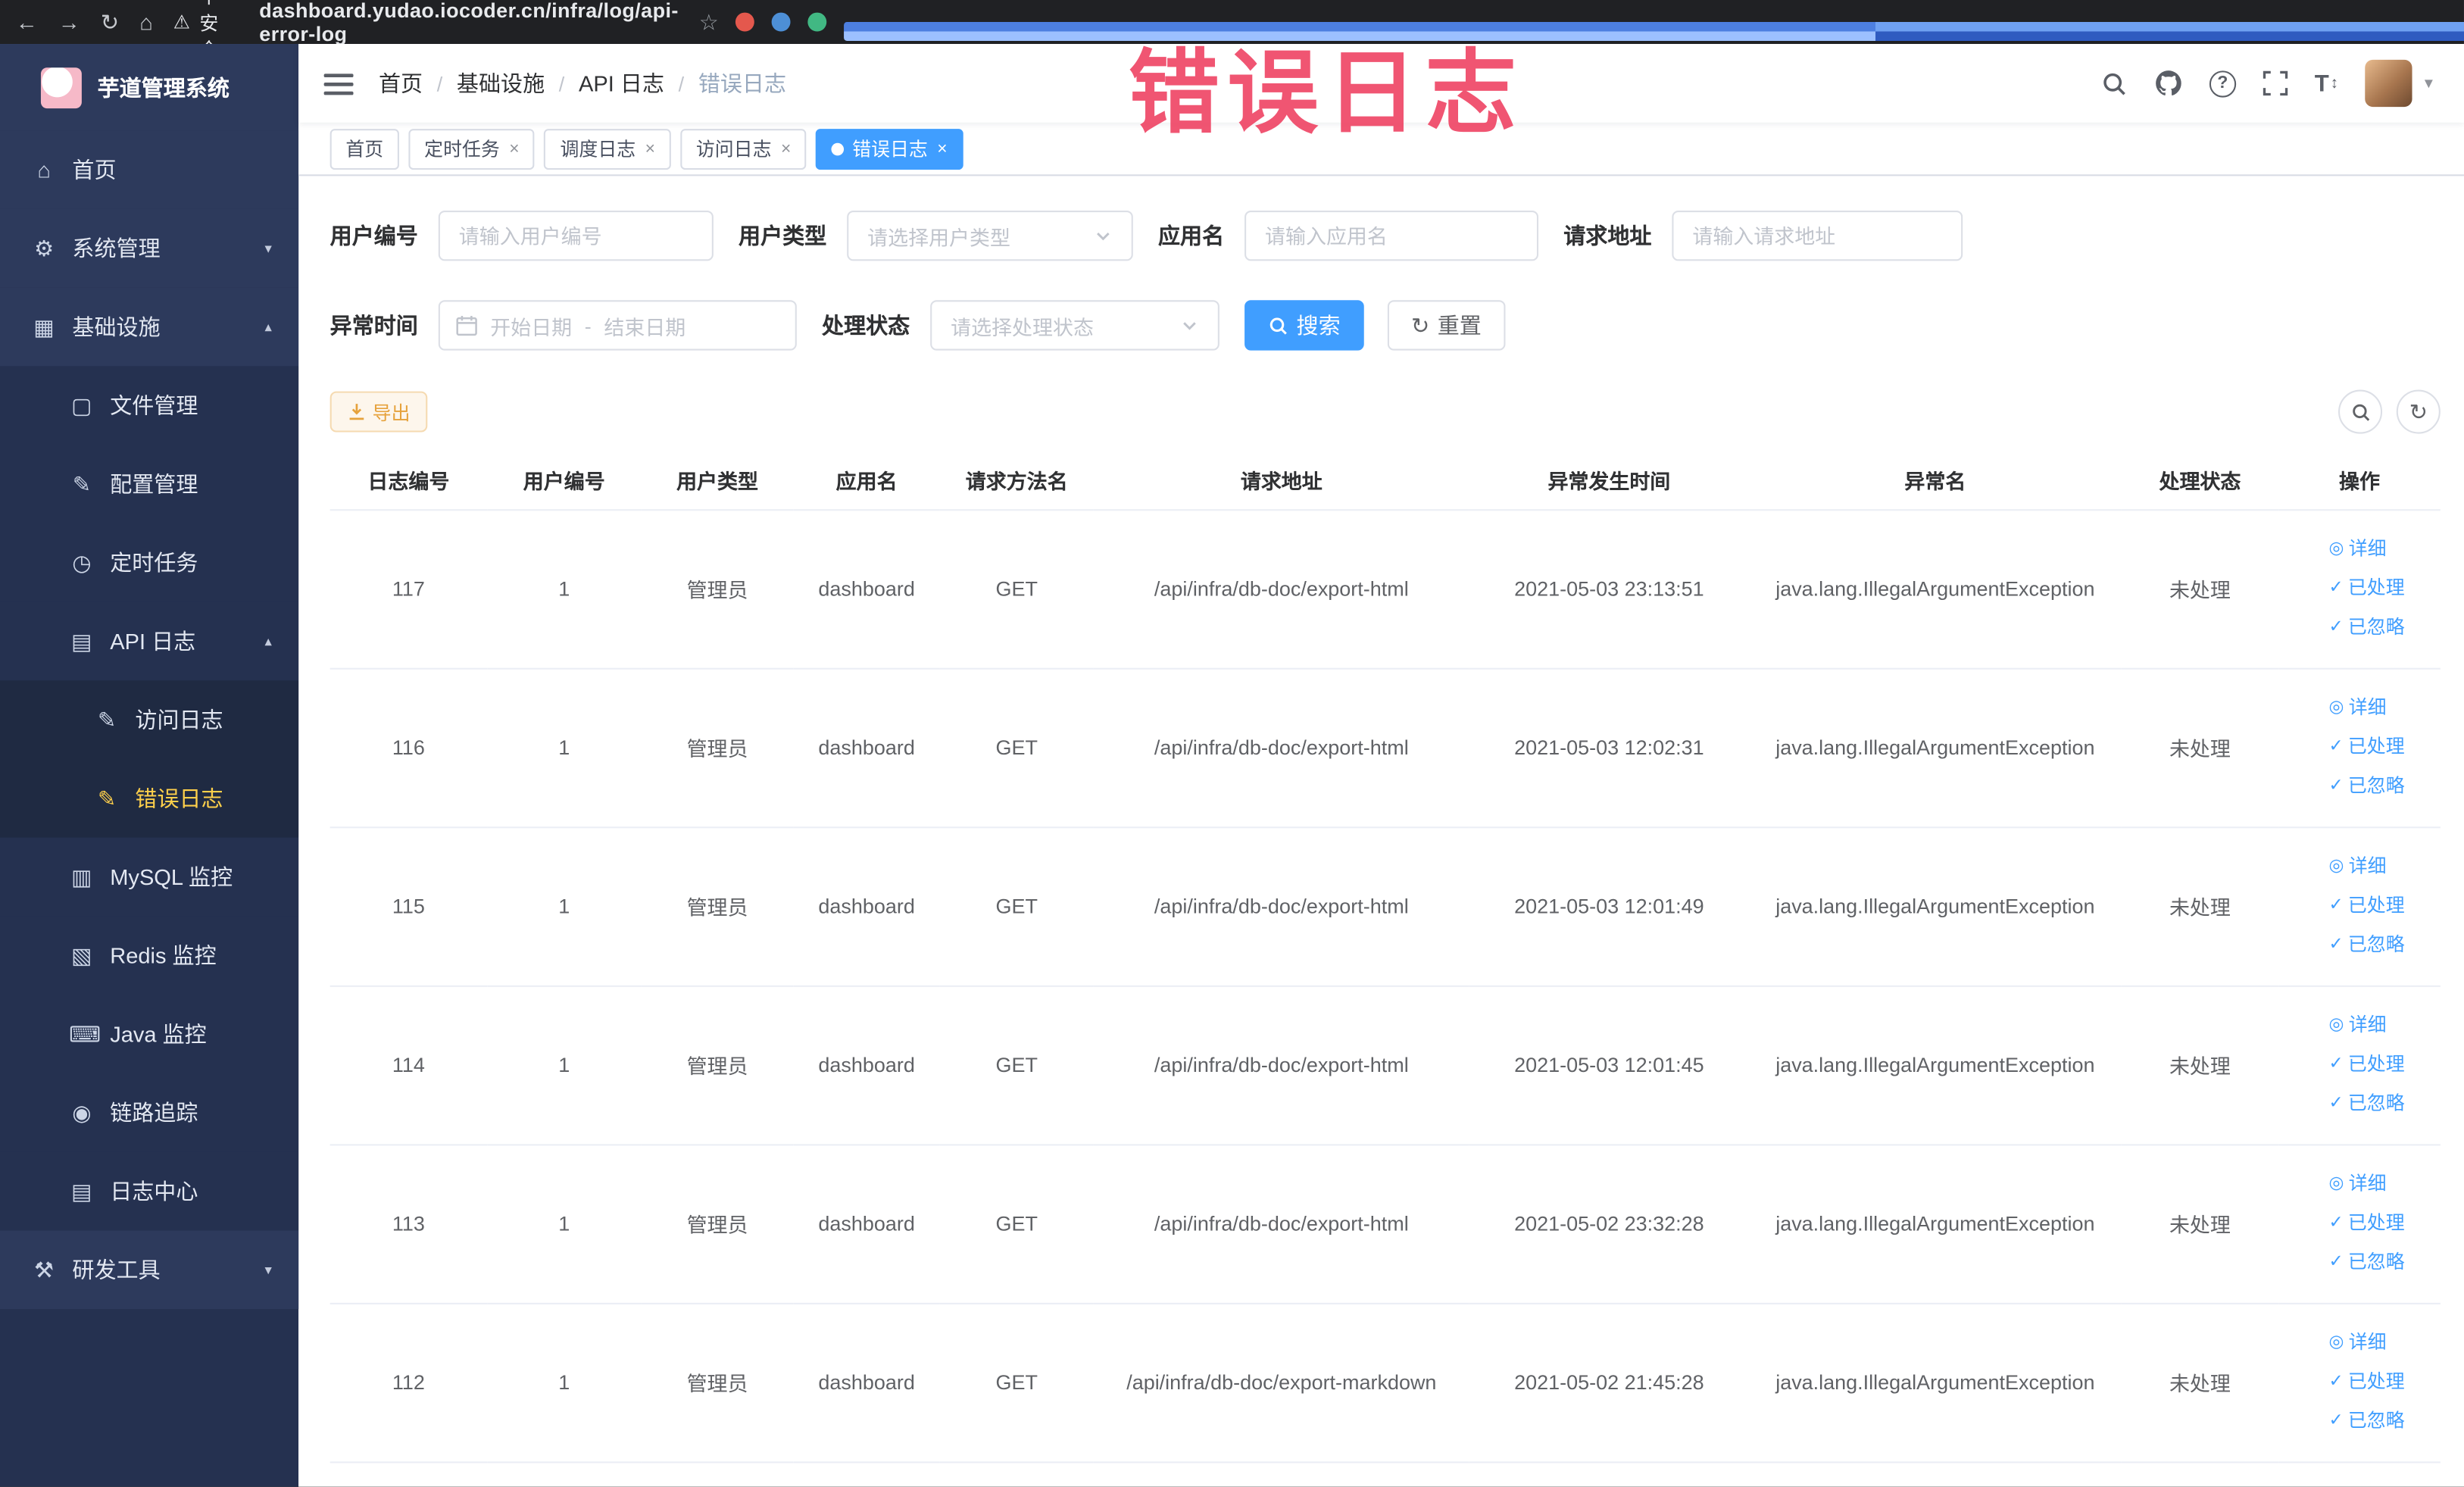  I want to click on forward-icon: →, so click(69, 22).